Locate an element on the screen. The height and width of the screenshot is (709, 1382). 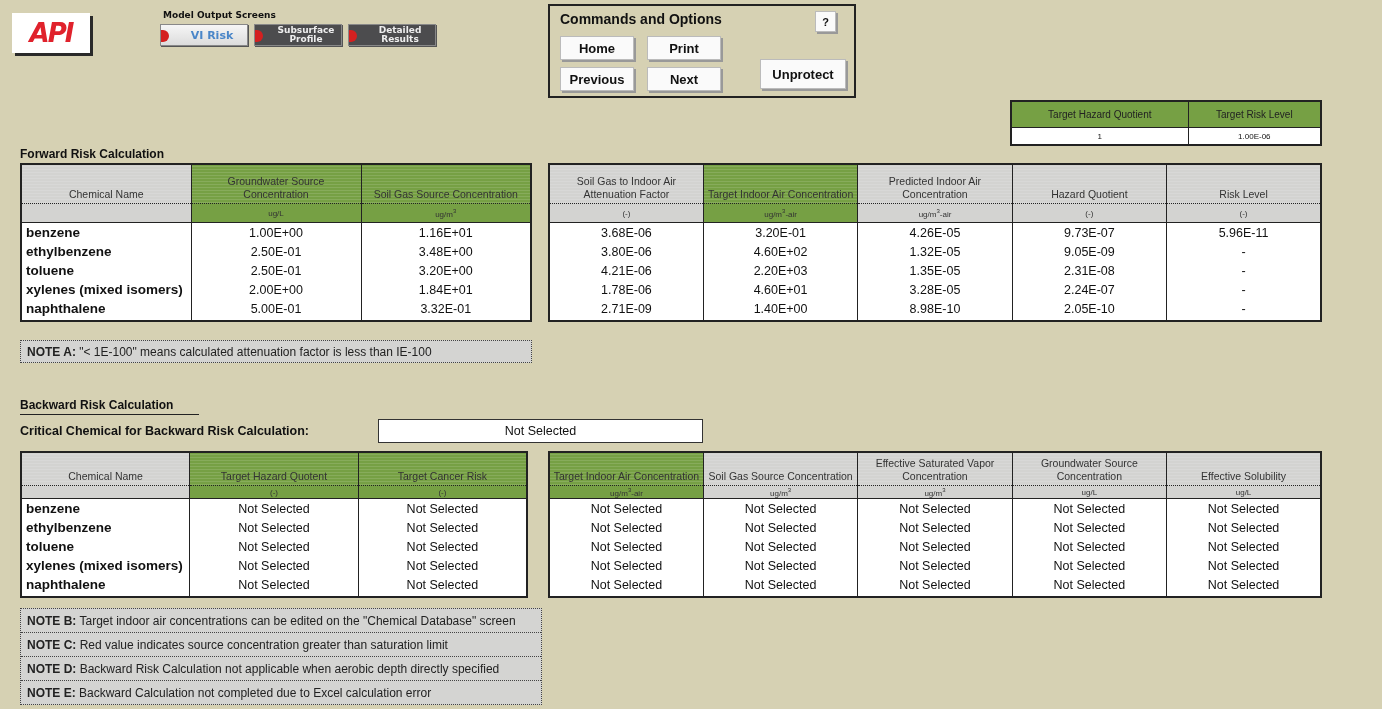
command-button: Previous is located at coordinates (597, 79).